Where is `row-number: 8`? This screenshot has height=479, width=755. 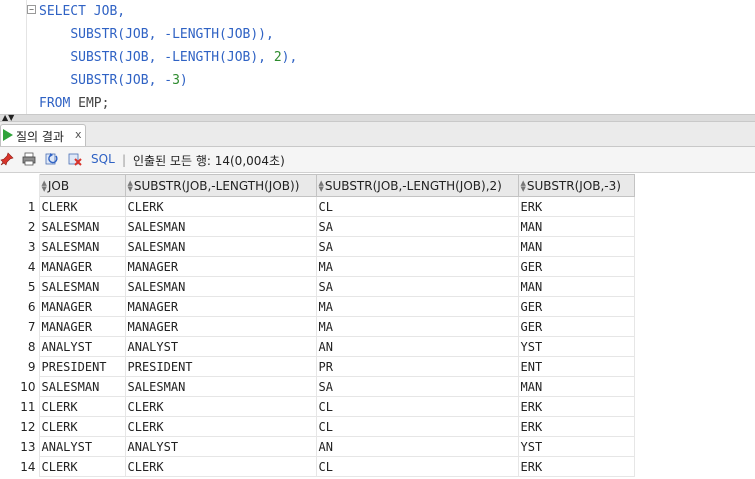
row-number: 8 is located at coordinates (20, 346).